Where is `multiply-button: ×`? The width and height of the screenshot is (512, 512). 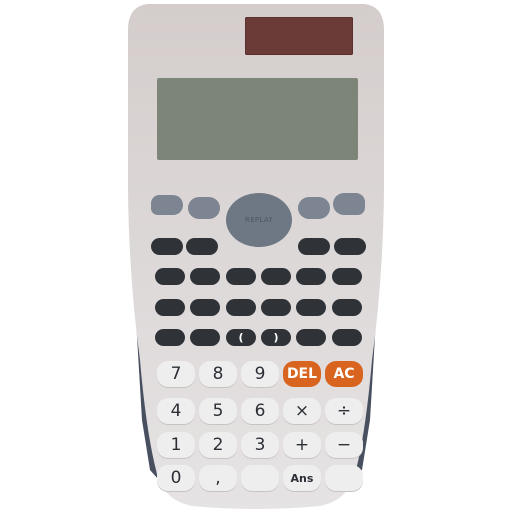
multiply-button: × is located at coordinates (302, 411).